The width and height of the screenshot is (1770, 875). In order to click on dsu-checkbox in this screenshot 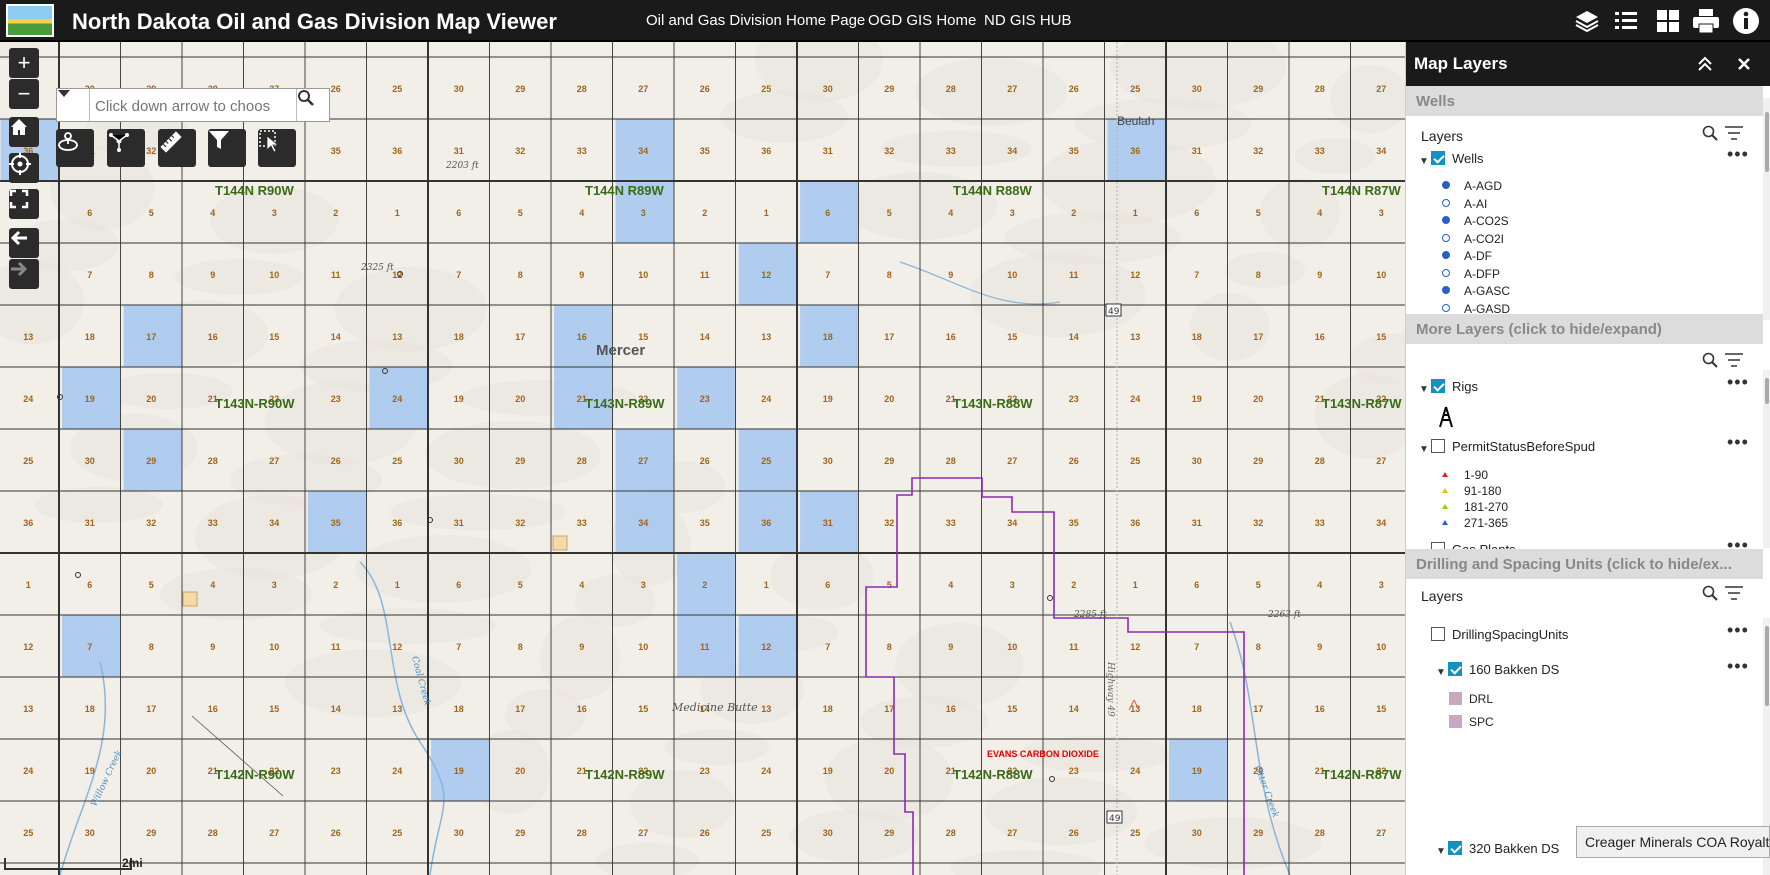, I will do `click(1438, 634)`.